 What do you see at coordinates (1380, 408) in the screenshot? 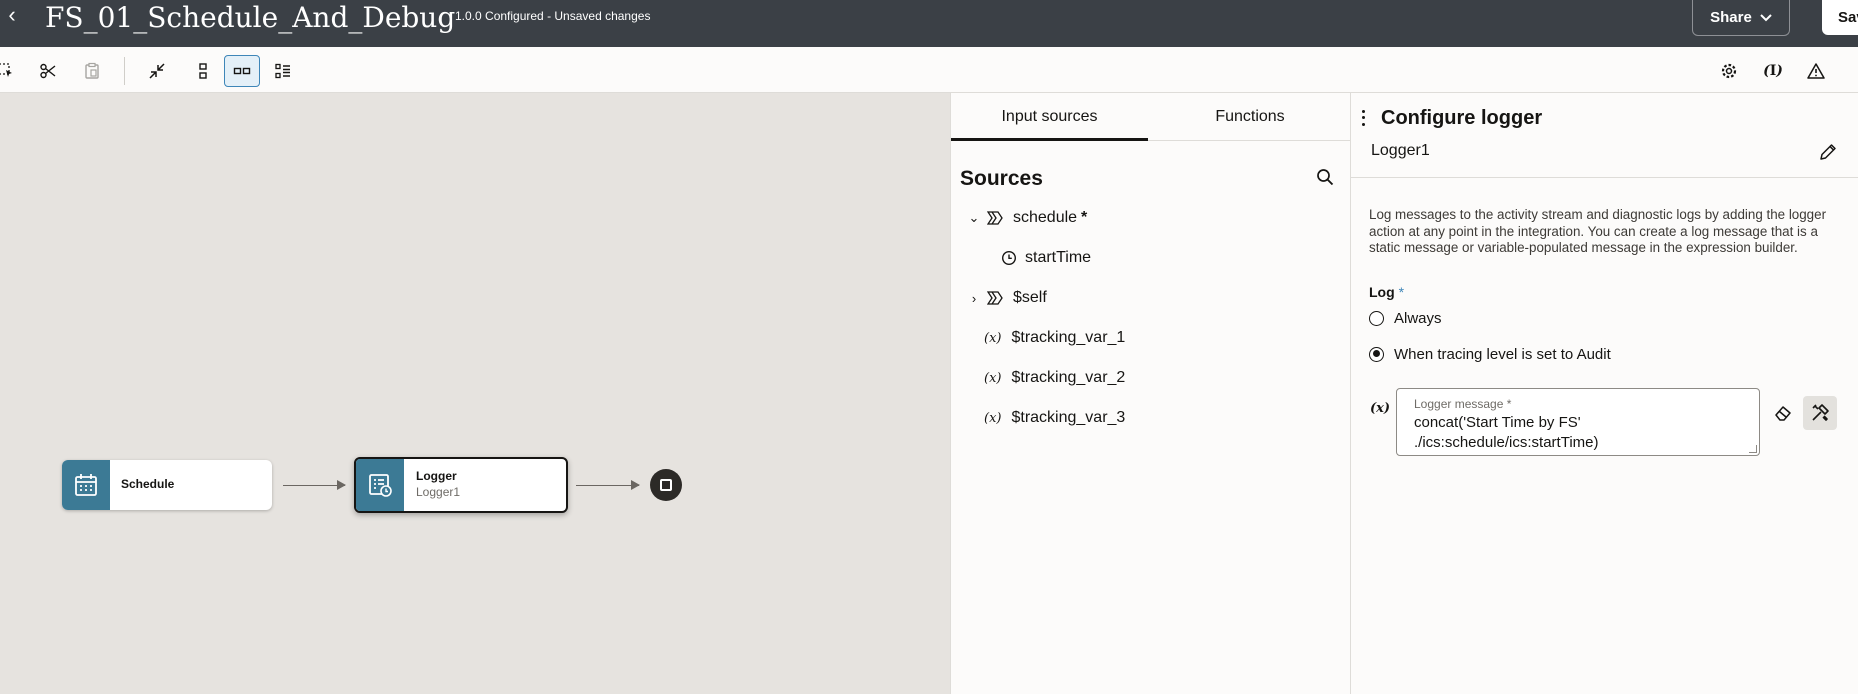
I see `expression-icon: (x)` at bounding box center [1380, 408].